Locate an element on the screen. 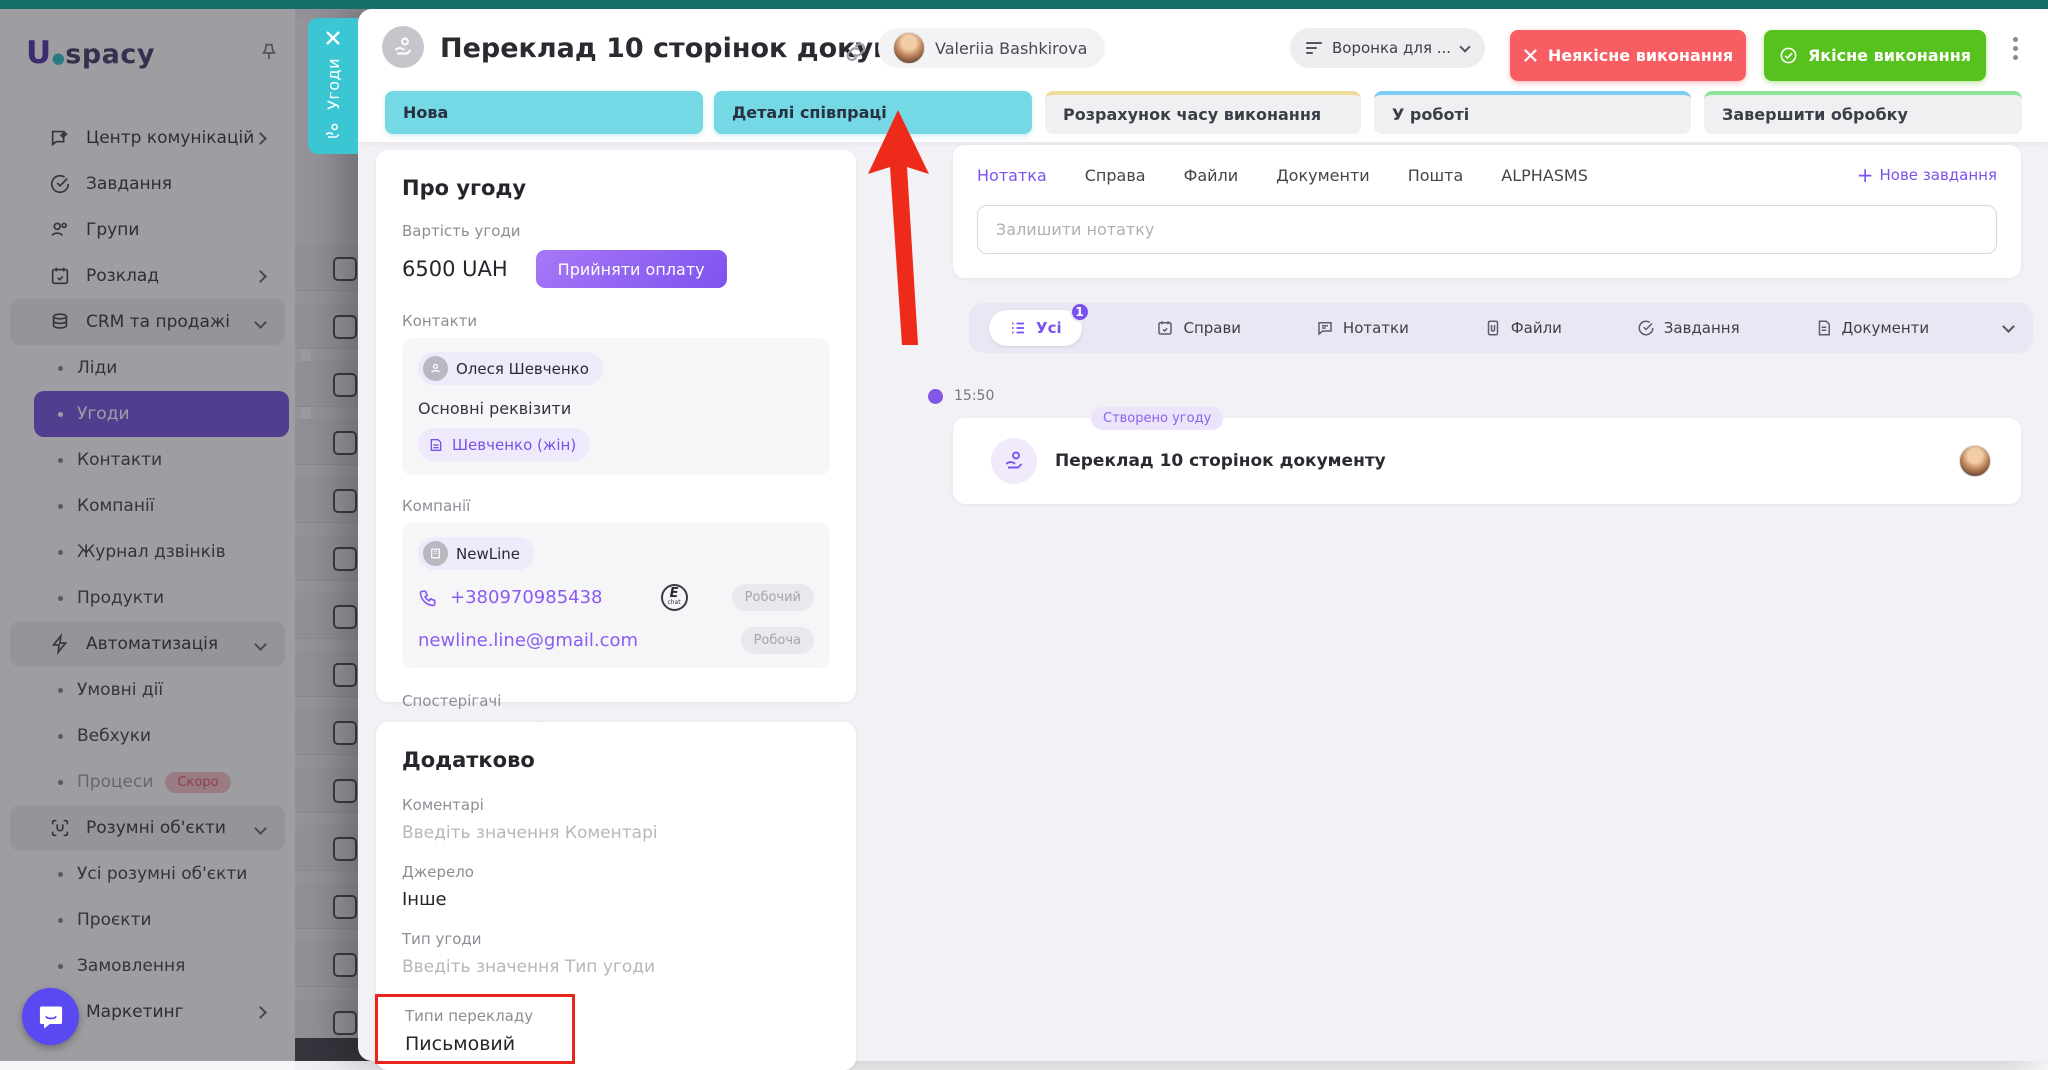  amount-value: 6500 UAH is located at coordinates (455, 269).